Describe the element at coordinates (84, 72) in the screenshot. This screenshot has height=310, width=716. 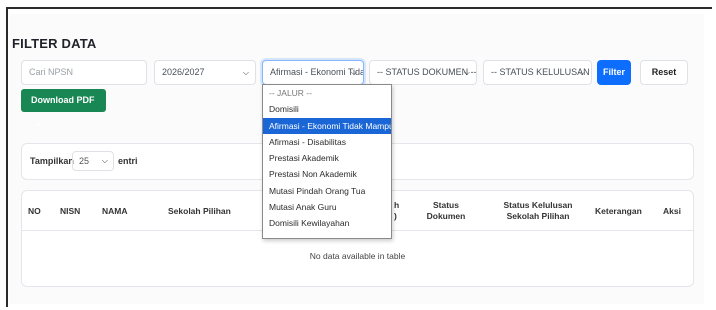
I see `npsn-search-input: Cari NPSN` at that location.